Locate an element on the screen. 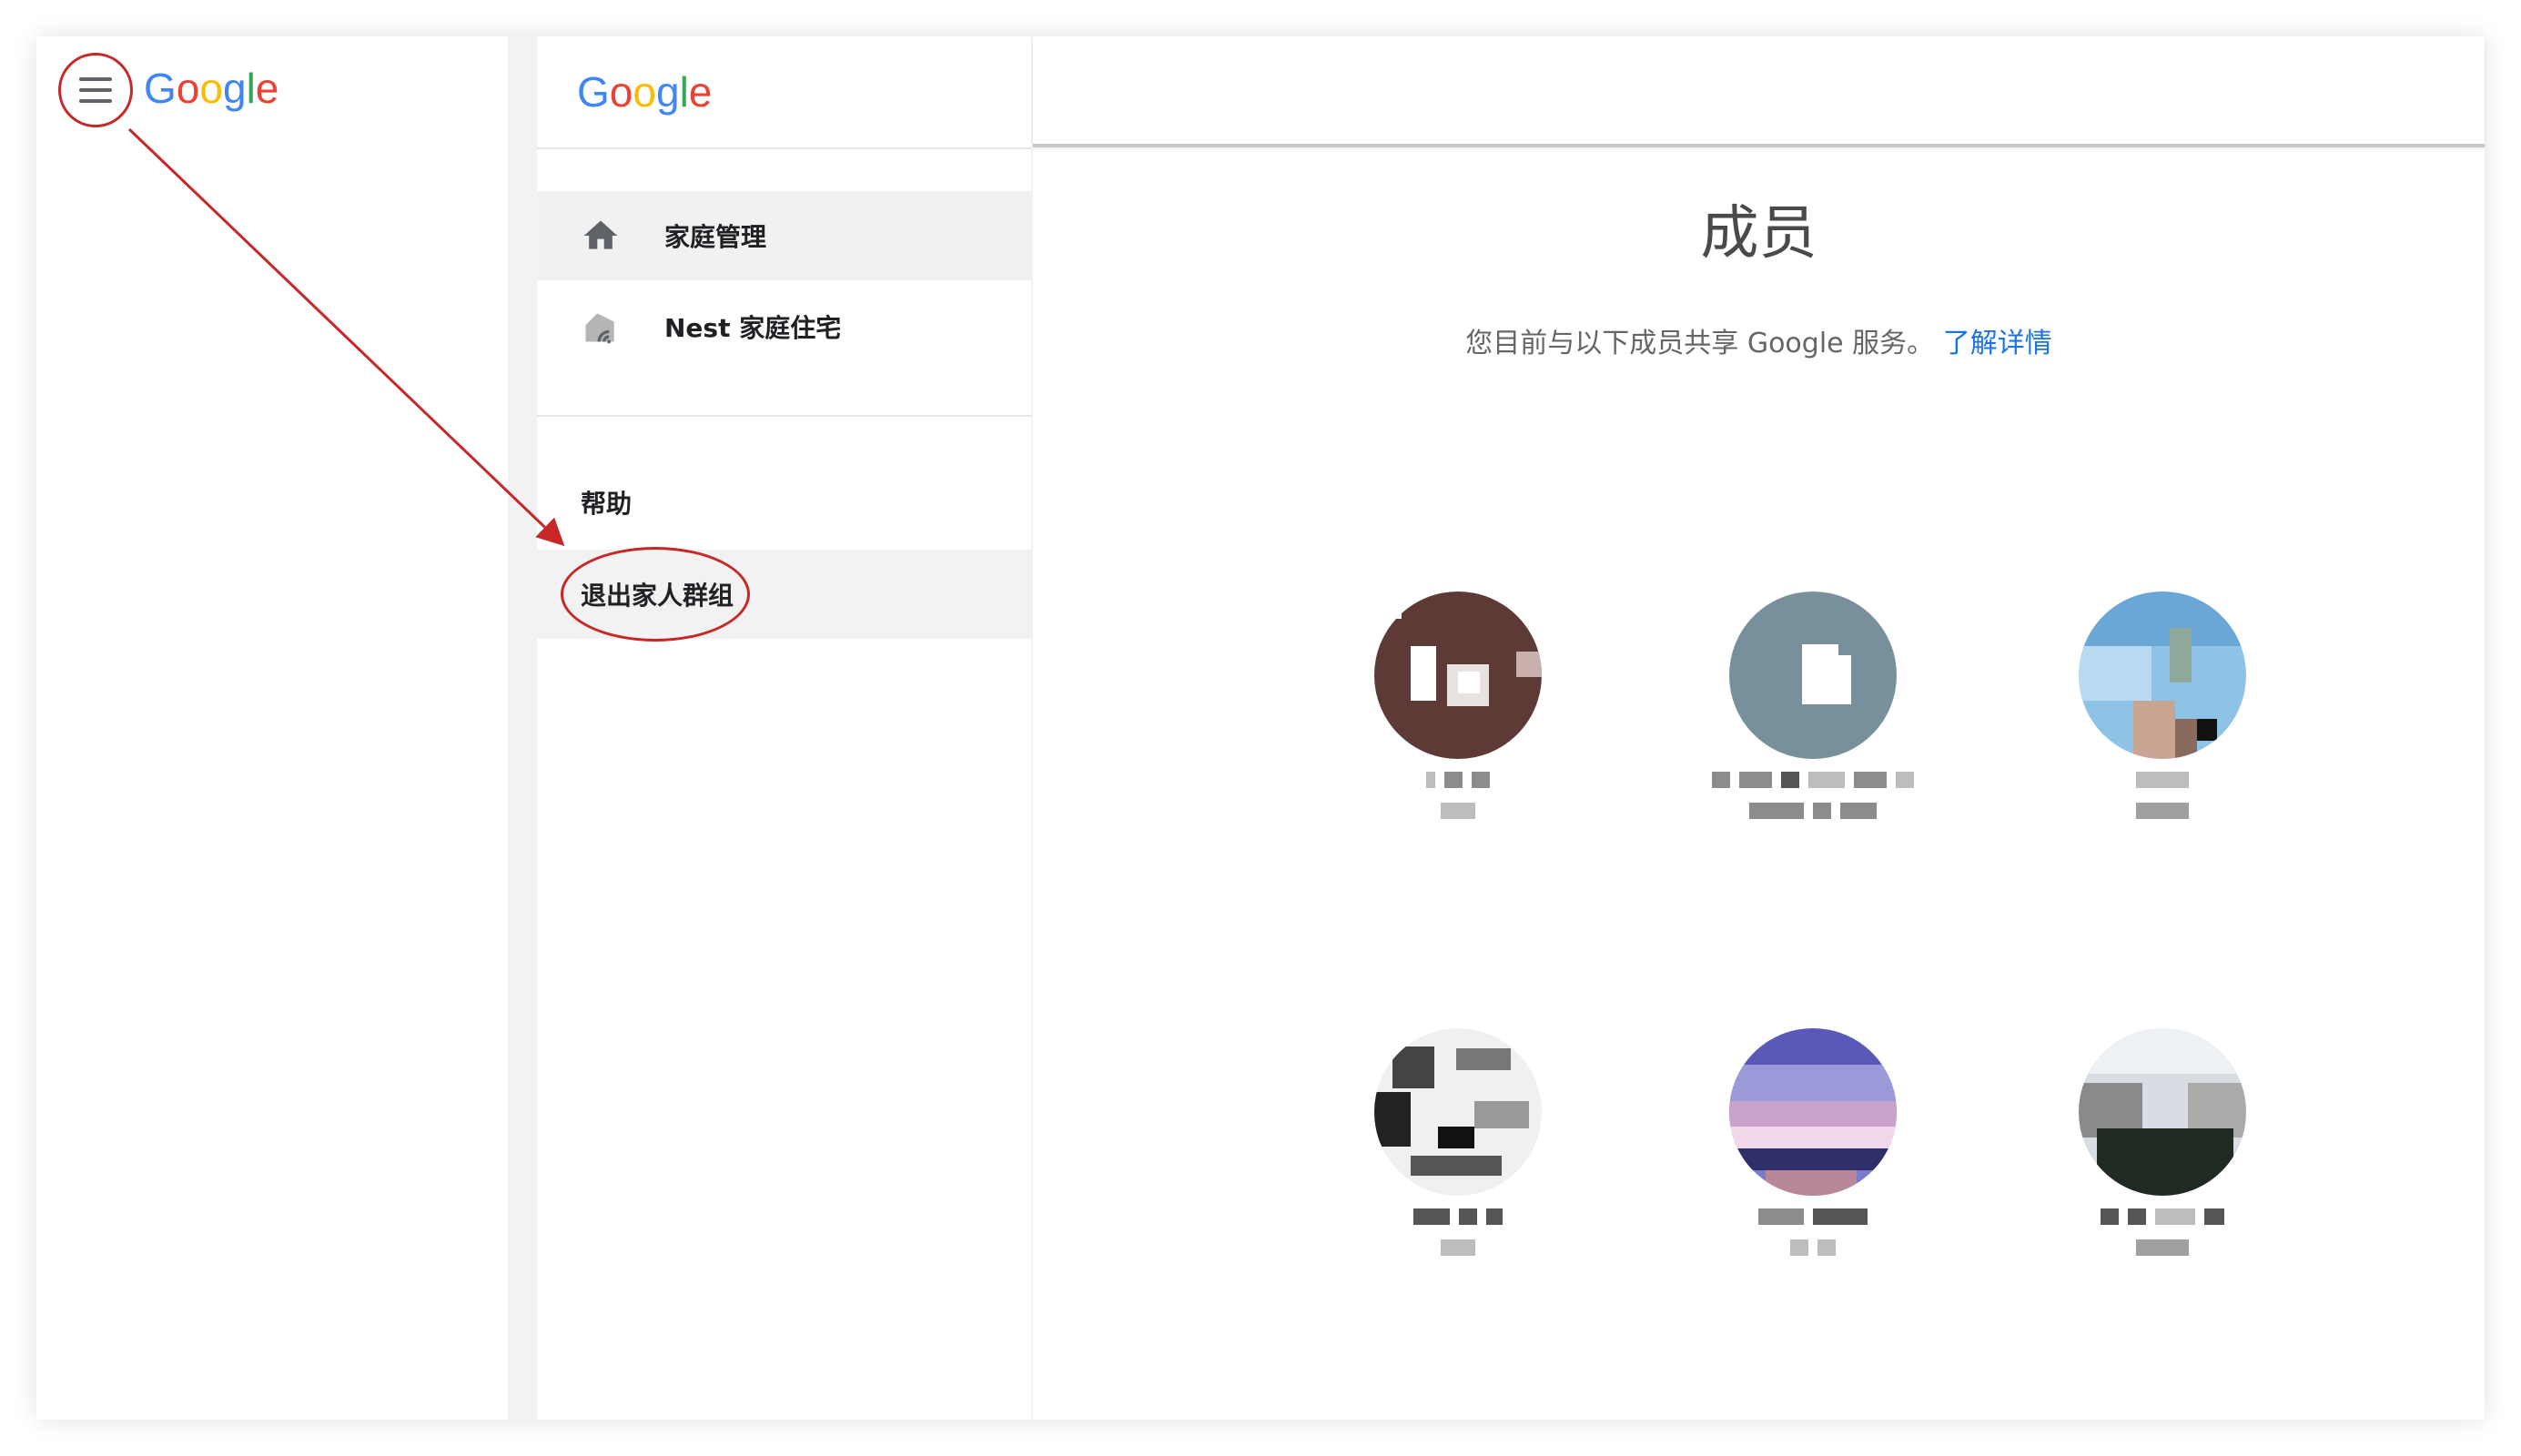 This screenshot has height=1456, width=2521. drawer-google-logo: Google is located at coordinates (645, 92).